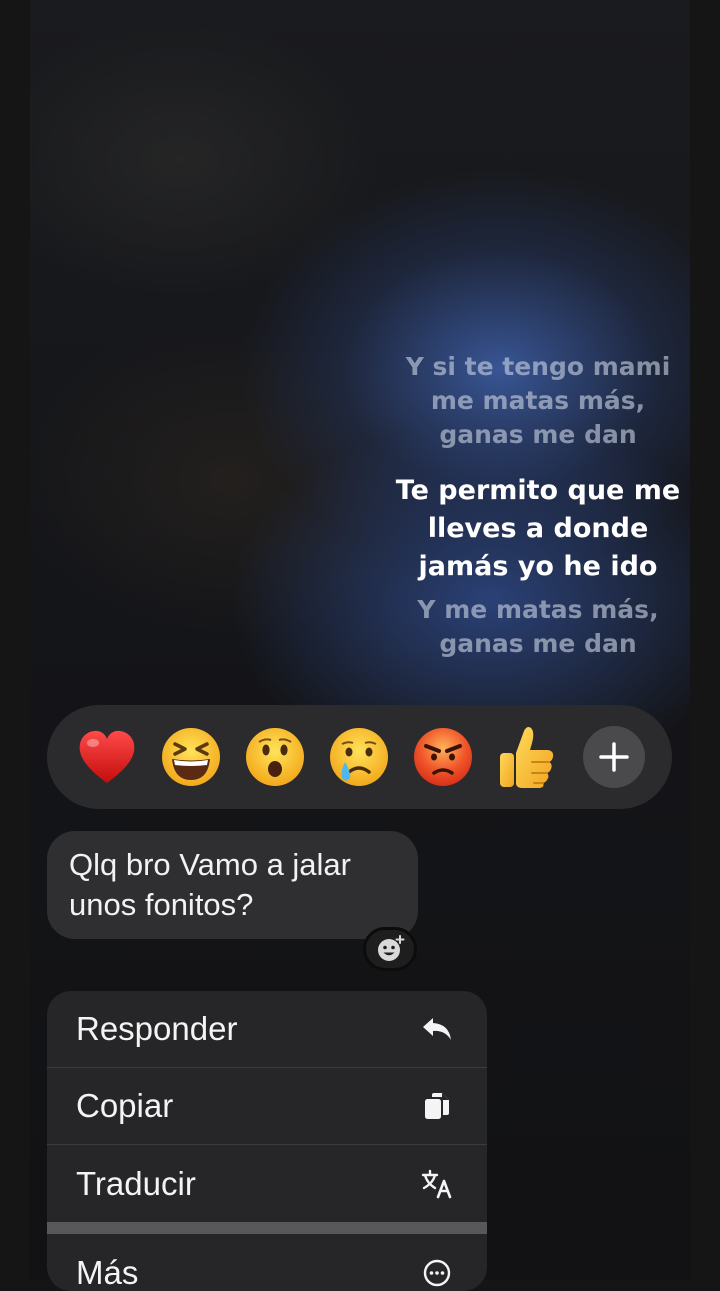  I want to click on menu-item-translate: Traducir, so click(267, 1183).